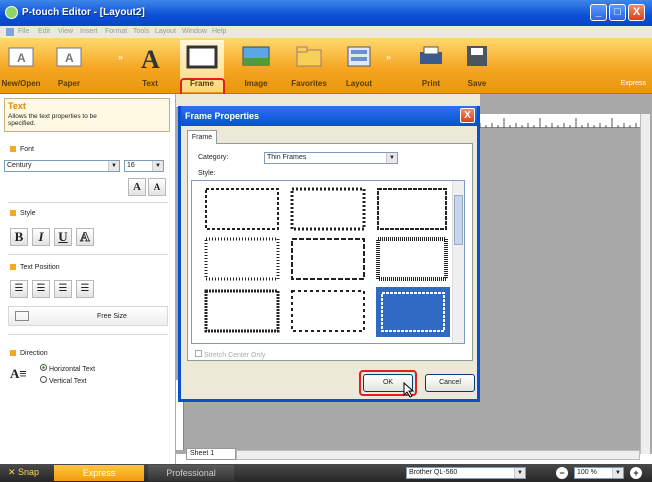 This screenshot has width=652, height=482. What do you see at coordinates (633, 83) in the screenshot?
I see `express-label: Express` at bounding box center [633, 83].